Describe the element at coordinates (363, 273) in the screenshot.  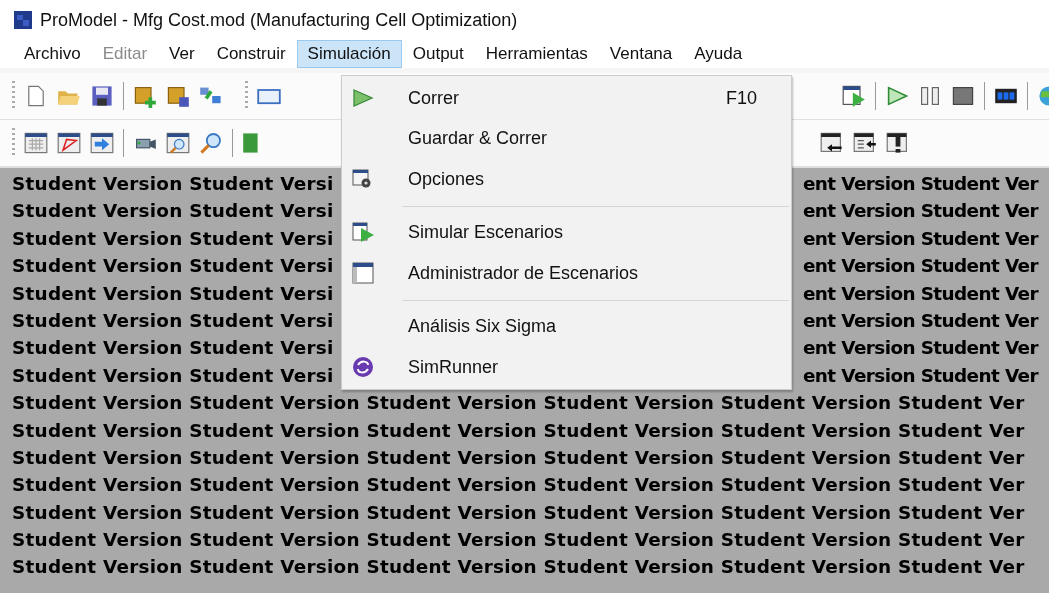
I see `window-icon` at that location.